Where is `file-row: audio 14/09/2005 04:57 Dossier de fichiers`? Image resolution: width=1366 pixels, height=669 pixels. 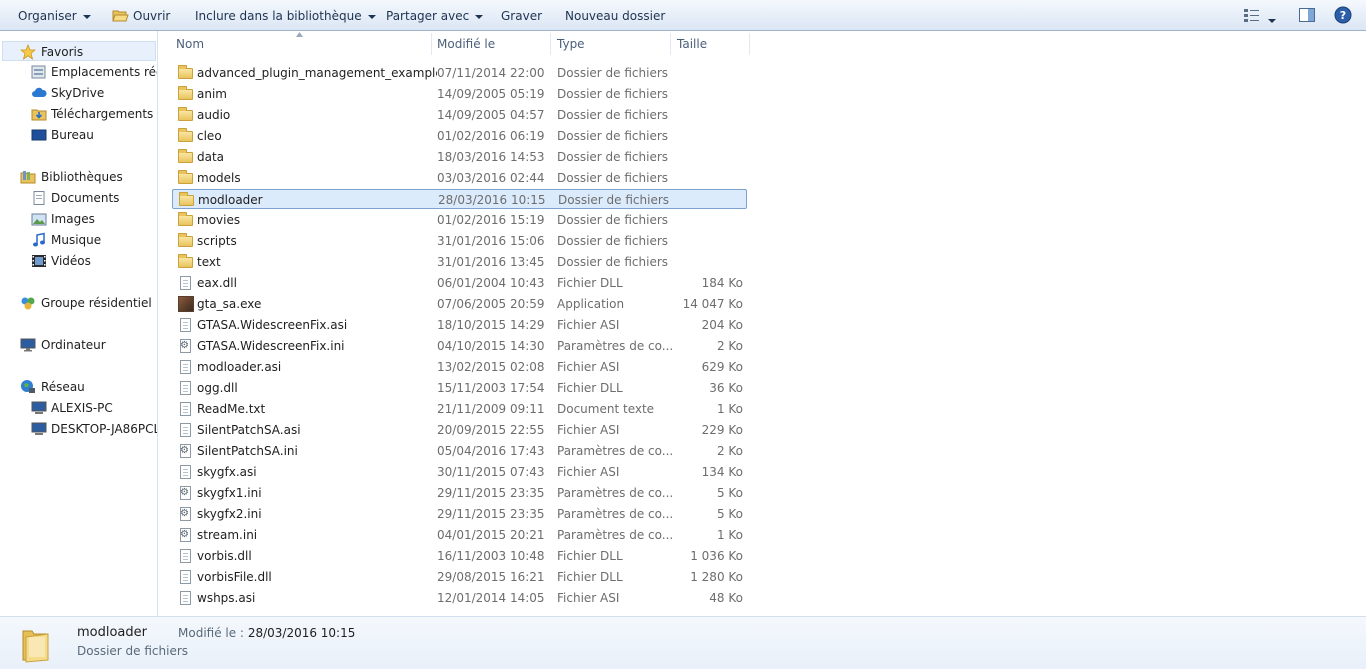
file-row: audio 14/09/2005 04:57 Dossier de fichiers is located at coordinates (459, 115).